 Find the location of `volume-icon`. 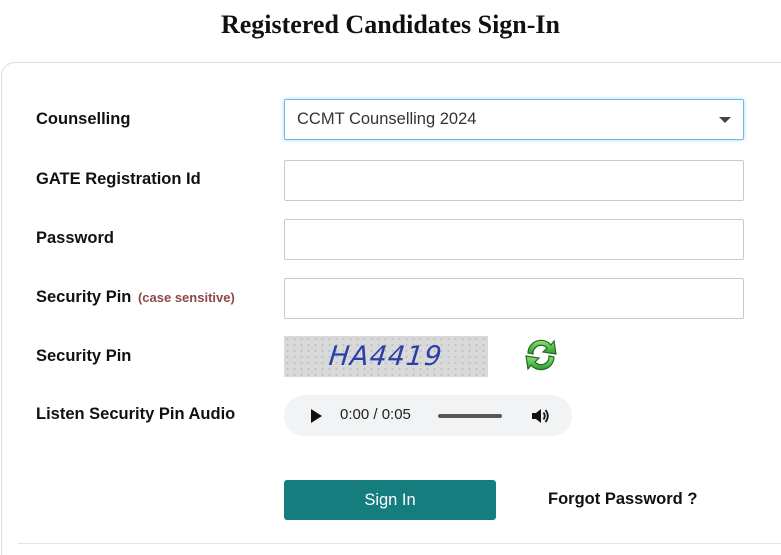

volume-icon is located at coordinates (540, 416).